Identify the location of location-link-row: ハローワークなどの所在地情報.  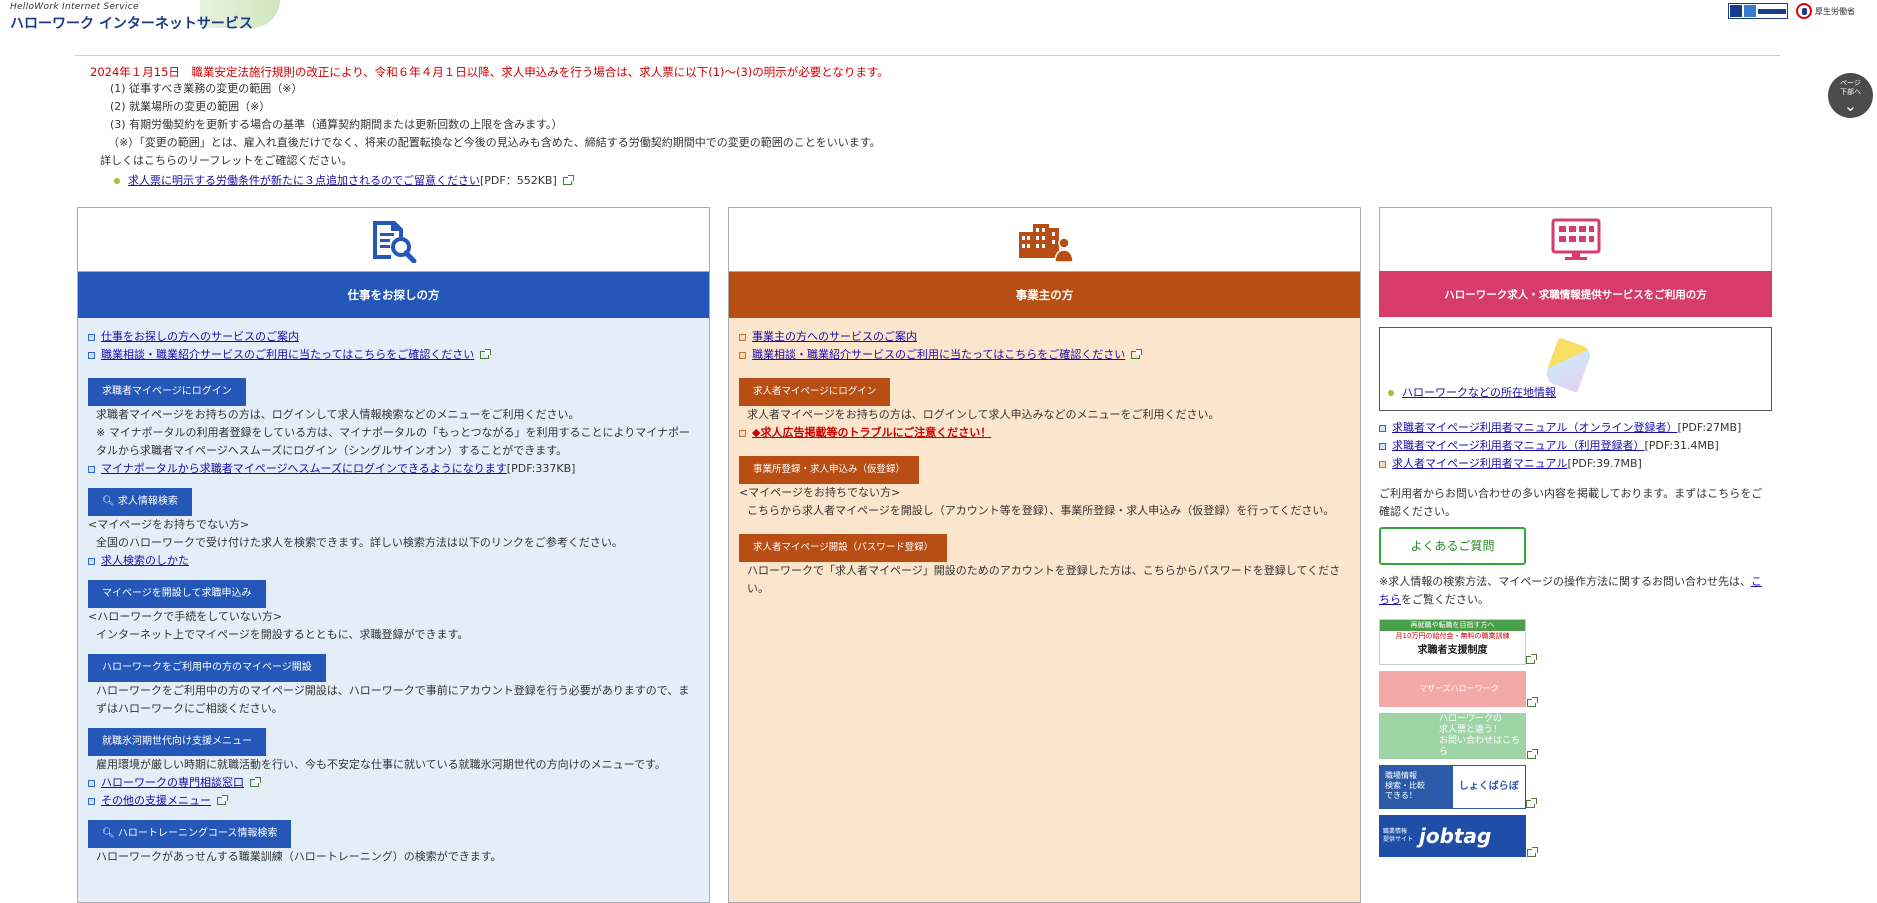
(1472, 393).